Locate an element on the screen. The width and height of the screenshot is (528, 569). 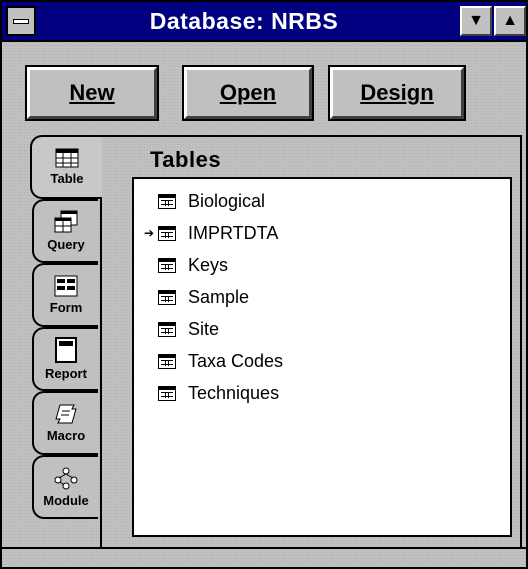
new-button-label: New is located at coordinates (92, 92).